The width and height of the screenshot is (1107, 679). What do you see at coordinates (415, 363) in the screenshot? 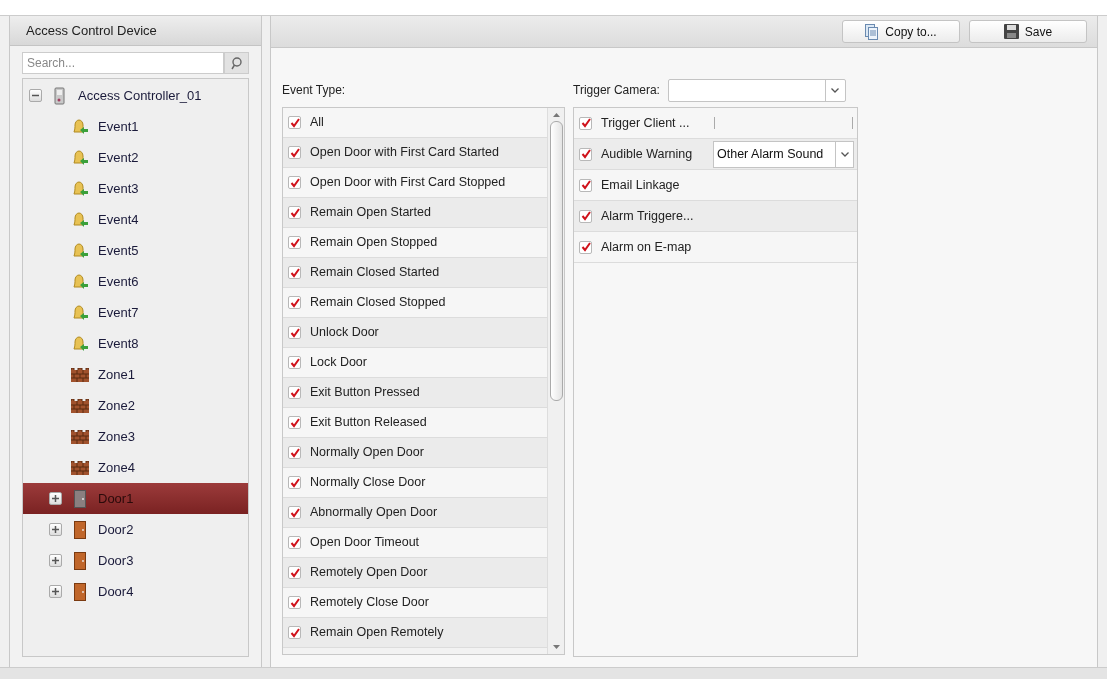
I see `event-row: Lock Door` at bounding box center [415, 363].